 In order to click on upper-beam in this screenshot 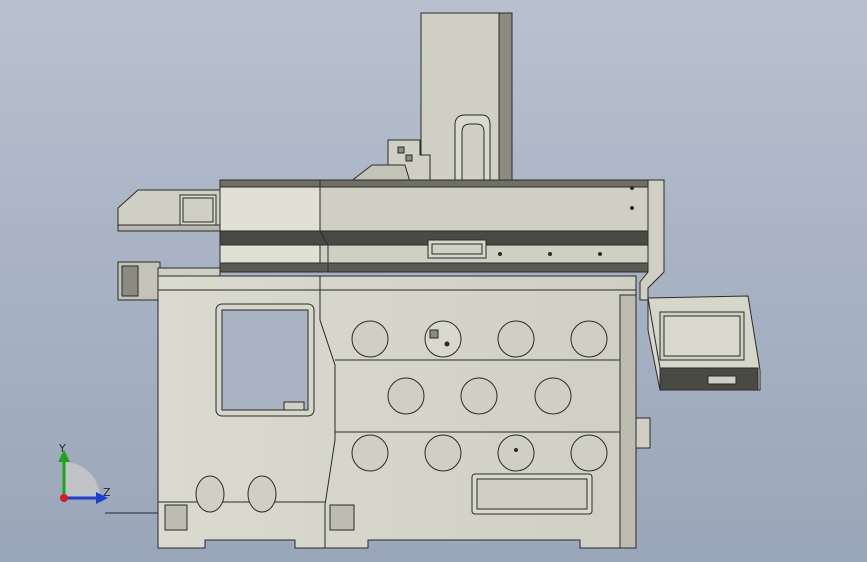, I will do `click(440, 226)`.